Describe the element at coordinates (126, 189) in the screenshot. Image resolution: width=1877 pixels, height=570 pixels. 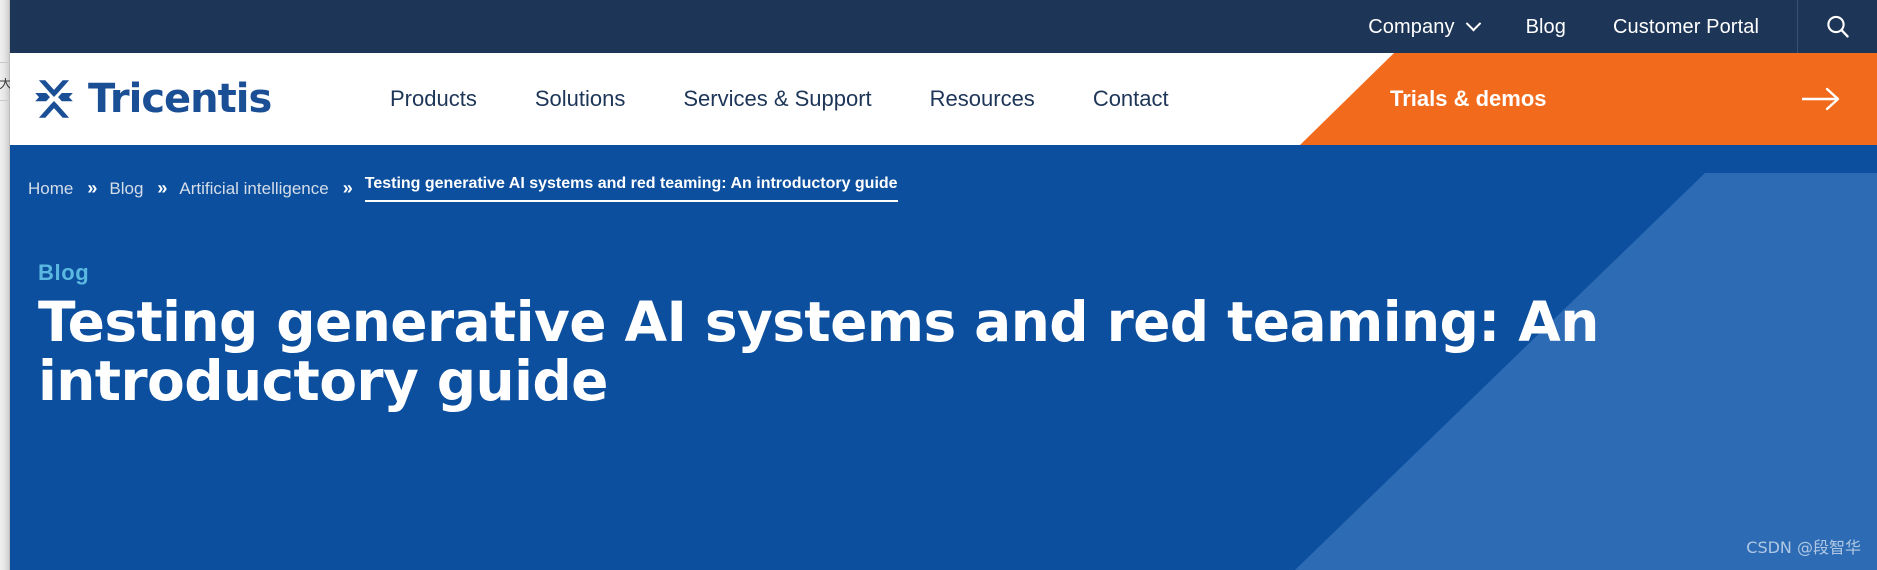
I see `breadcrumb-item-blog: Blog` at that location.